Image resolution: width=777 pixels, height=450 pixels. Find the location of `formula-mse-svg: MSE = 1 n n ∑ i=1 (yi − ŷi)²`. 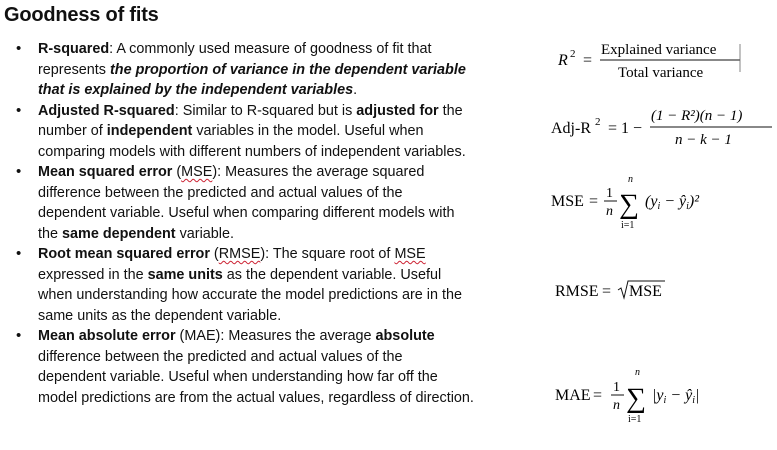

formula-mse-svg: MSE = 1 n n ∑ i=1 (yi − ŷi)² is located at coordinates (625, 202).